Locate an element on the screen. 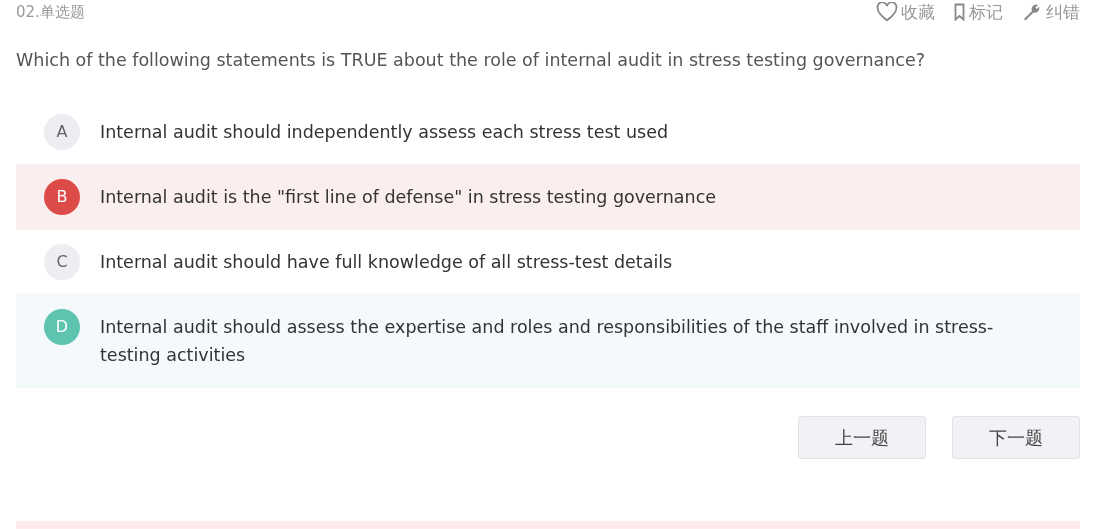 This screenshot has height=529, width=1100. nav-button: 上一题 is located at coordinates (862, 437).